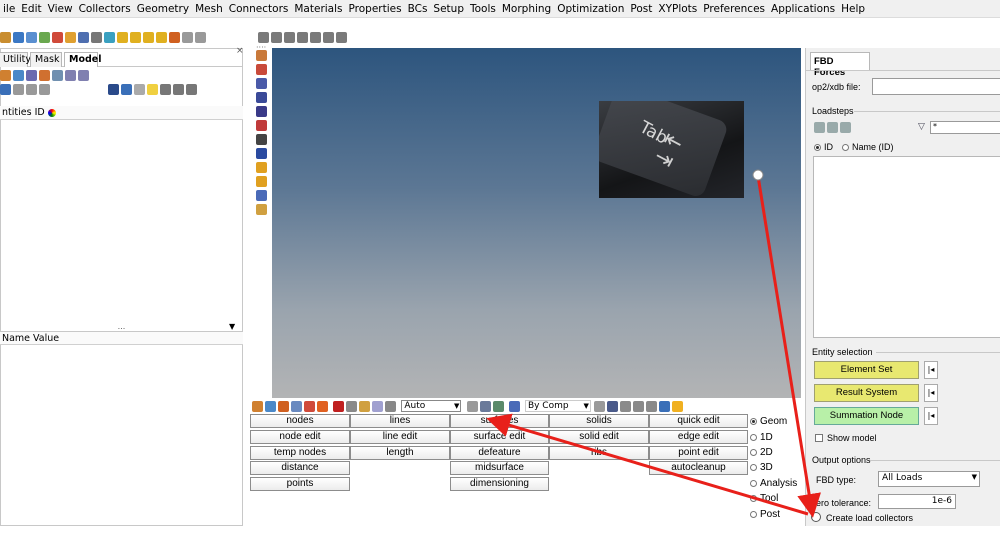 Image resolution: width=1000 pixels, height=534 pixels. Describe the element at coordinates (300, 437) in the screenshot. I see `node-edit-button: node edit` at that location.